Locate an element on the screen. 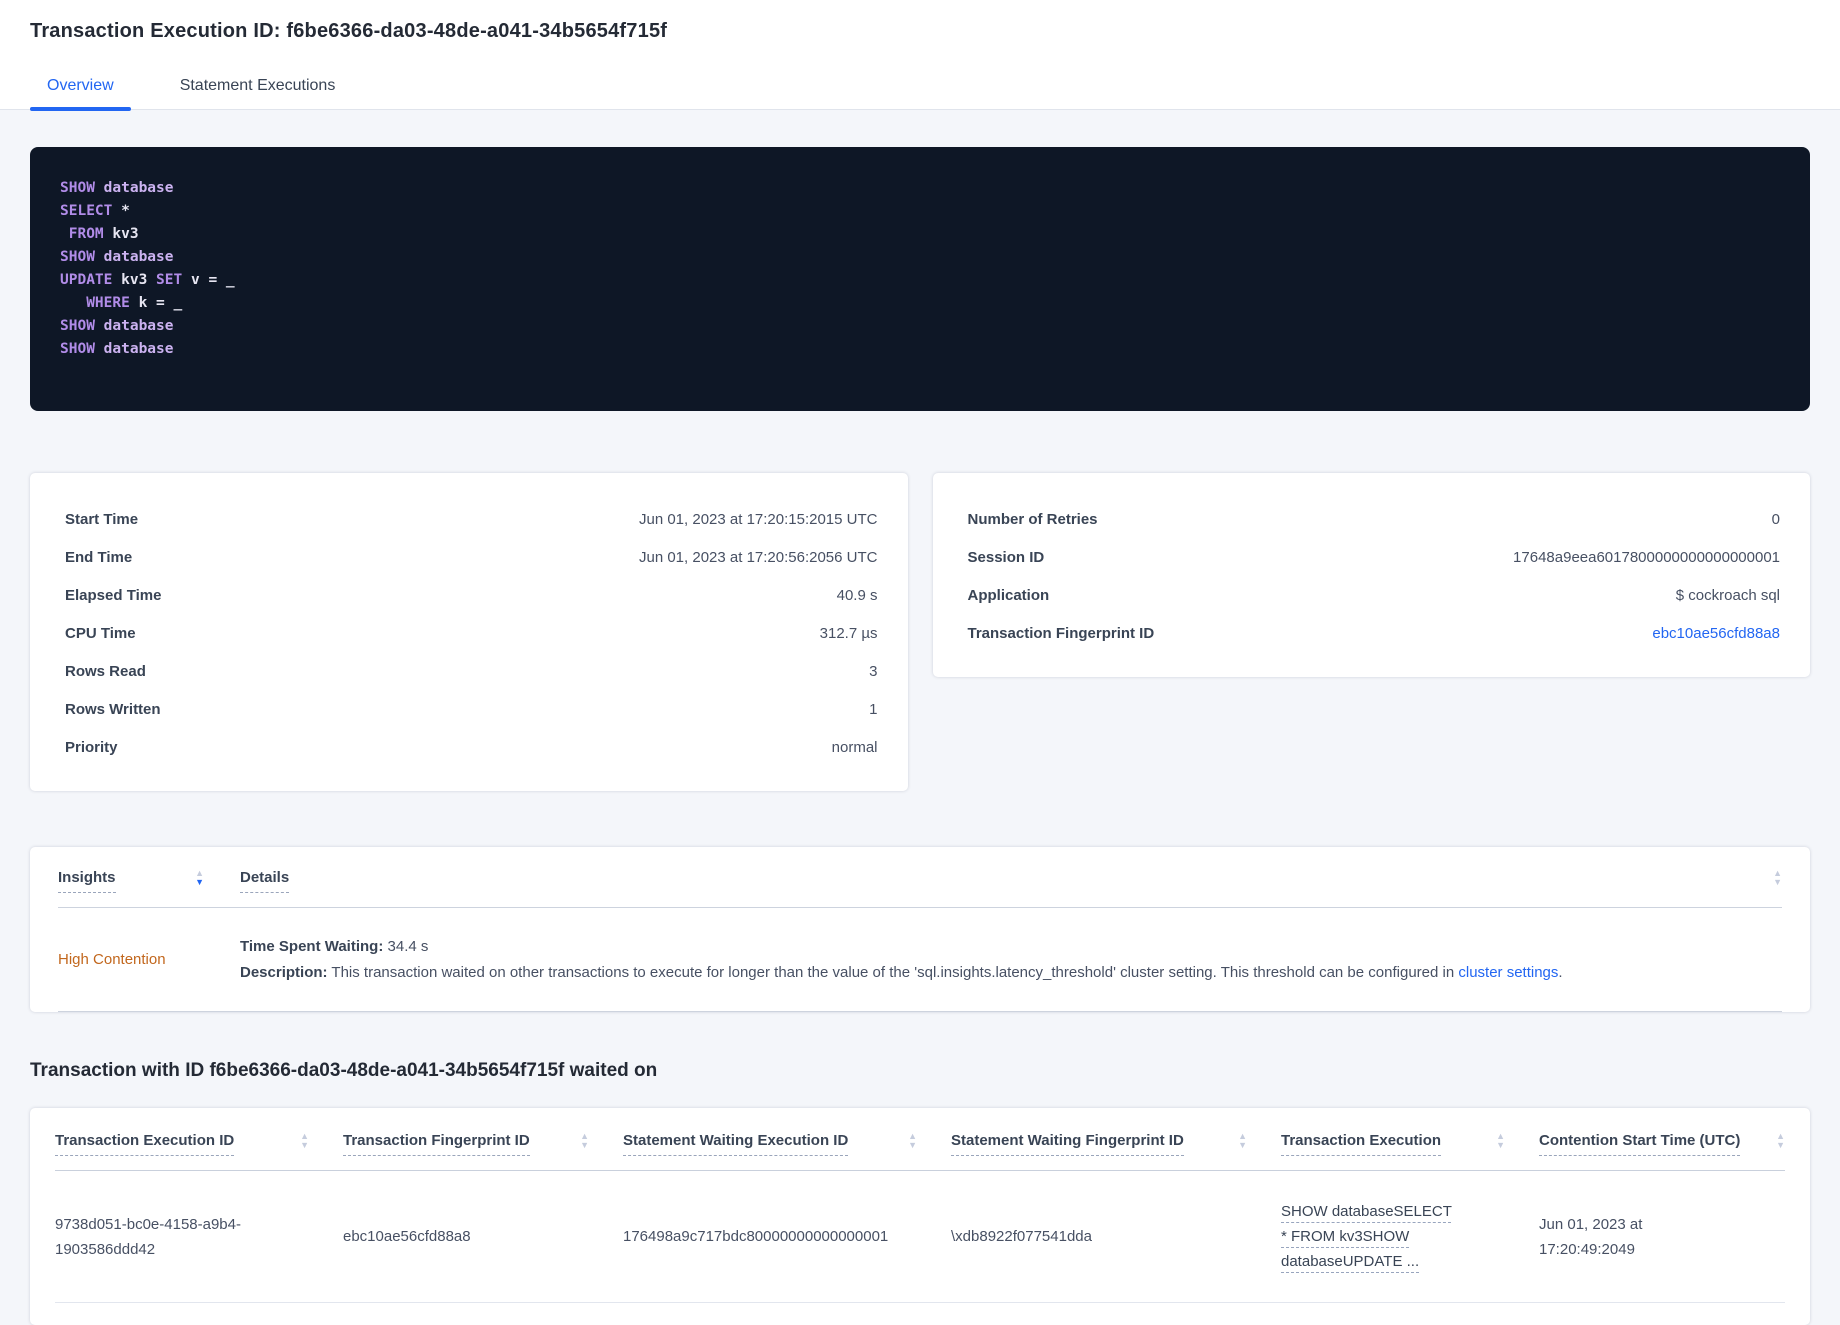 The image size is (1840, 1325). stat-row: Elapsed Time 40.9 s is located at coordinates (471, 595).